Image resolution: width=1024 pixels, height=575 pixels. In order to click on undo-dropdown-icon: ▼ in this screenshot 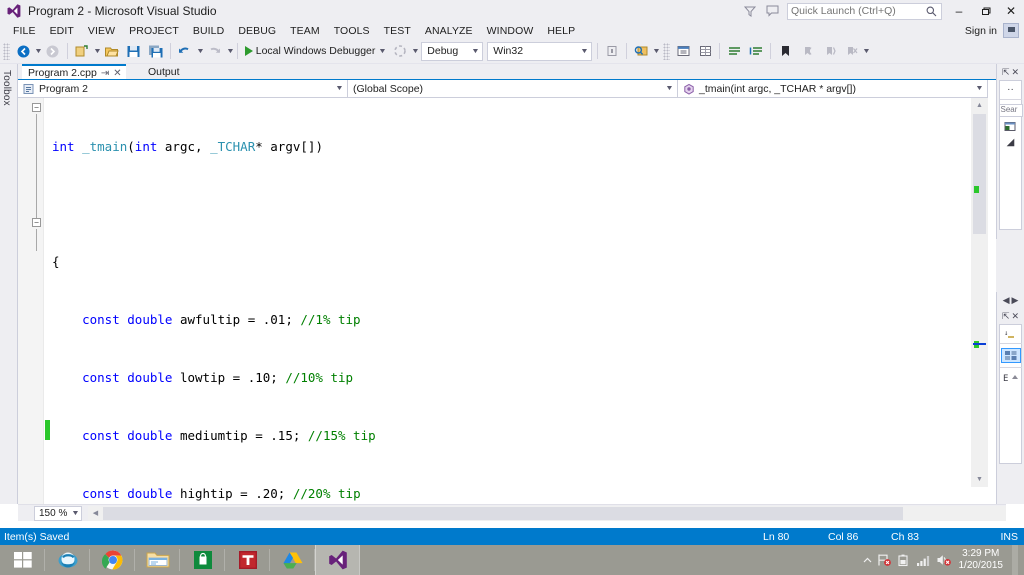, I will do `click(200, 51)`.